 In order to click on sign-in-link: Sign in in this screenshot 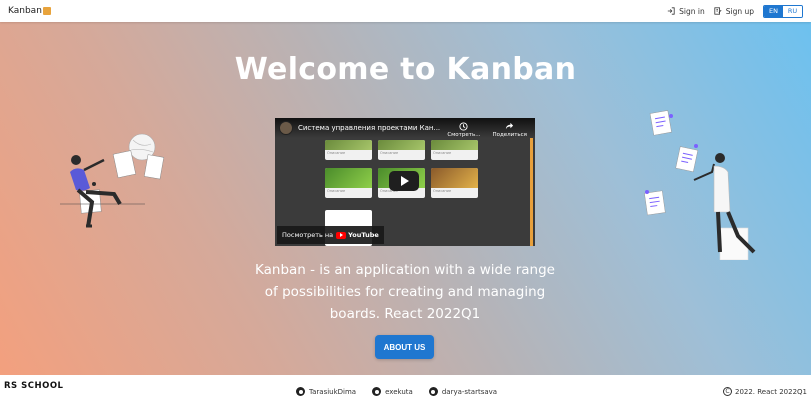, I will do `click(686, 11)`.